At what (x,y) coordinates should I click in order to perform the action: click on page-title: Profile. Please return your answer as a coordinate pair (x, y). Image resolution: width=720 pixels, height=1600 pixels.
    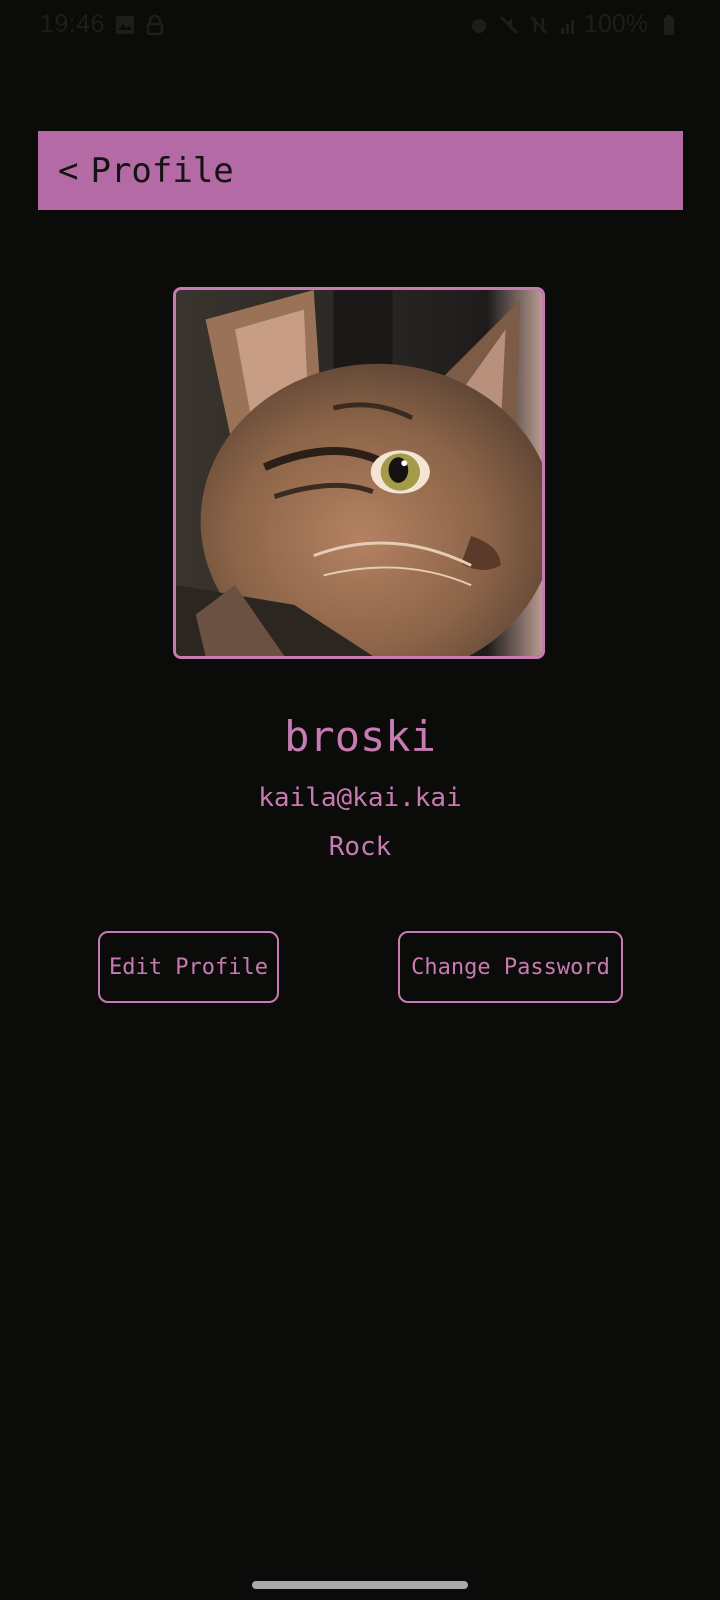
    Looking at the image, I should click on (162, 170).